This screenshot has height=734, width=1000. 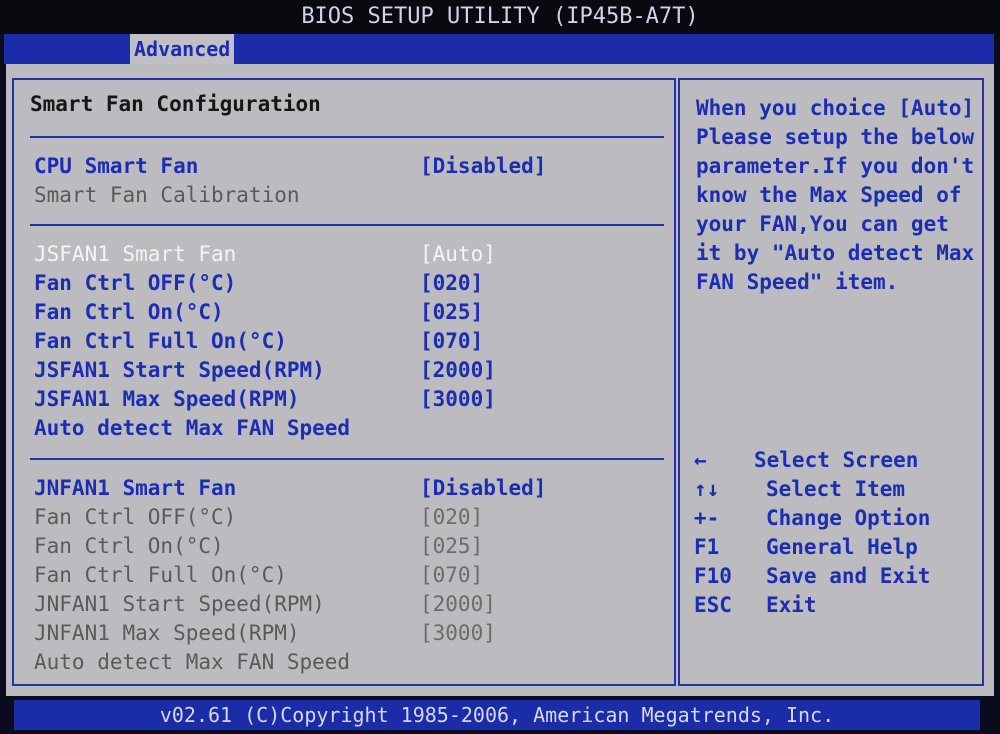 What do you see at coordinates (349, 254) in the screenshot?
I see `jsfan1-smart-fan-row: JSFAN1 Smart Fan [Auto]` at bounding box center [349, 254].